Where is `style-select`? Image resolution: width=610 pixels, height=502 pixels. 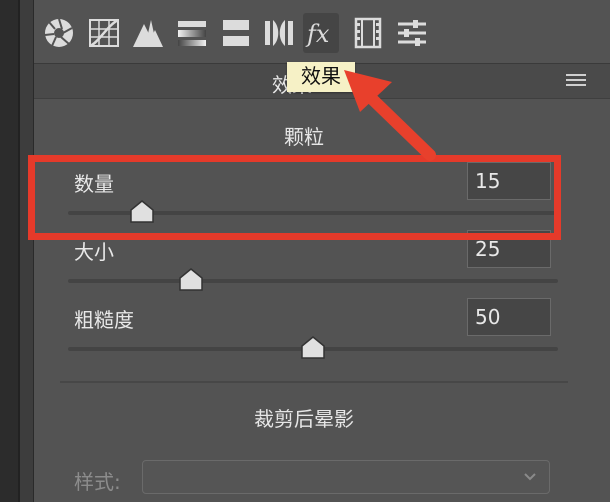 style-select is located at coordinates (346, 477).